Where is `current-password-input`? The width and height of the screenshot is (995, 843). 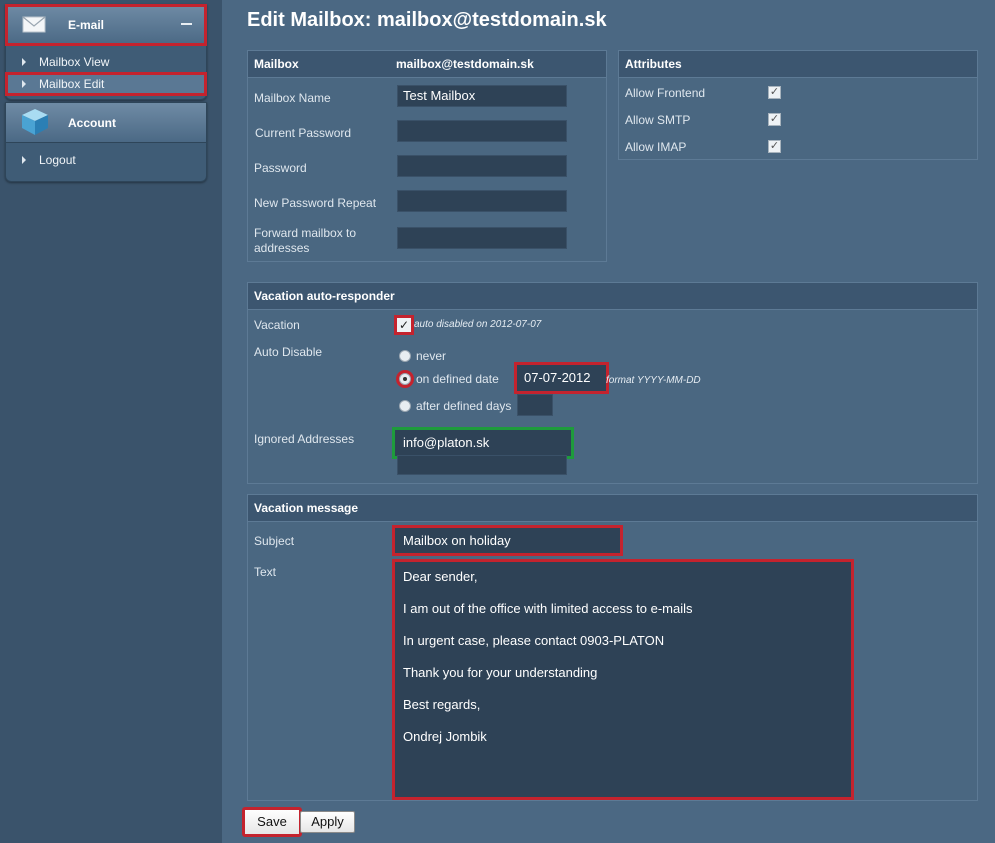
current-password-input is located at coordinates (482, 131).